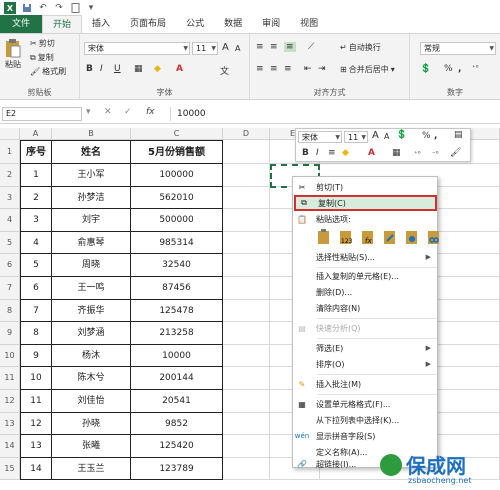 The width and height of the screenshot is (500, 490). What do you see at coordinates (10, 243) in the screenshot?
I see `row-header: 5` at bounding box center [10, 243].